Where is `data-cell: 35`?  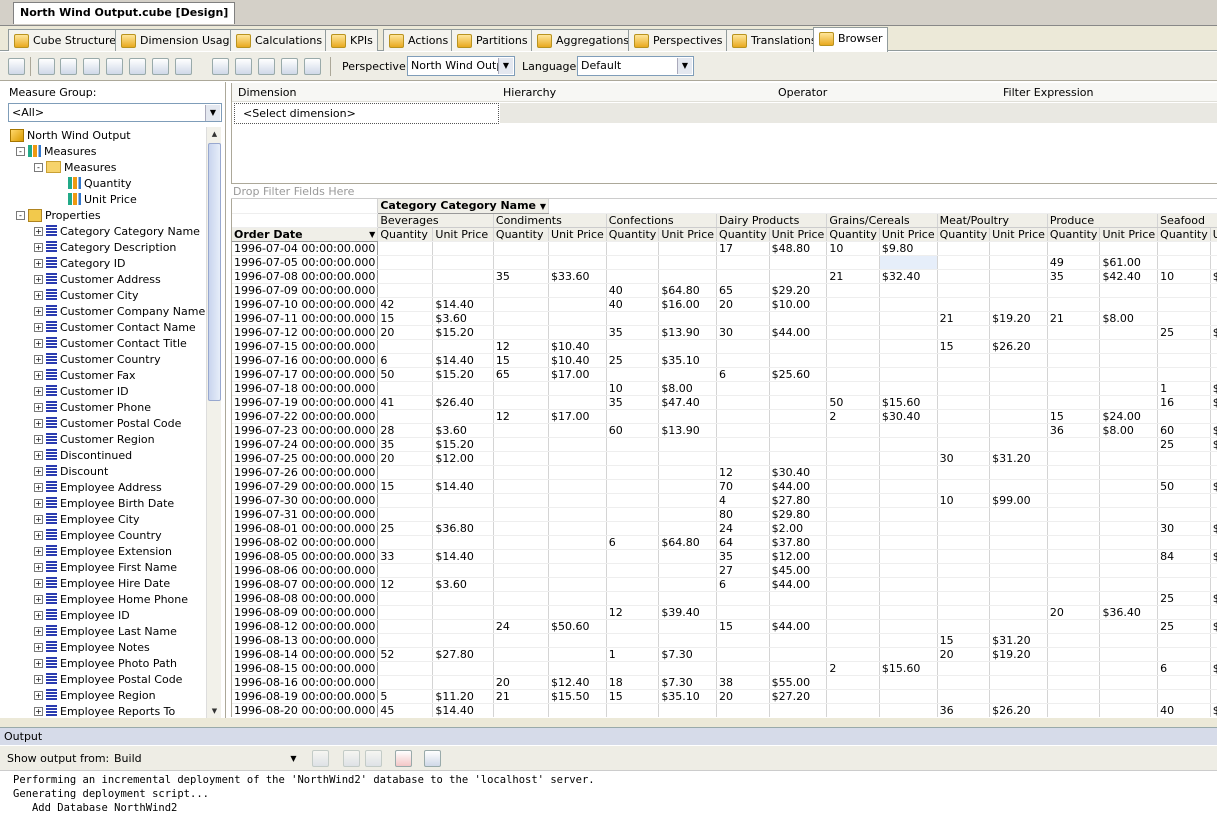
data-cell: 35 is located at coordinates (633, 402).